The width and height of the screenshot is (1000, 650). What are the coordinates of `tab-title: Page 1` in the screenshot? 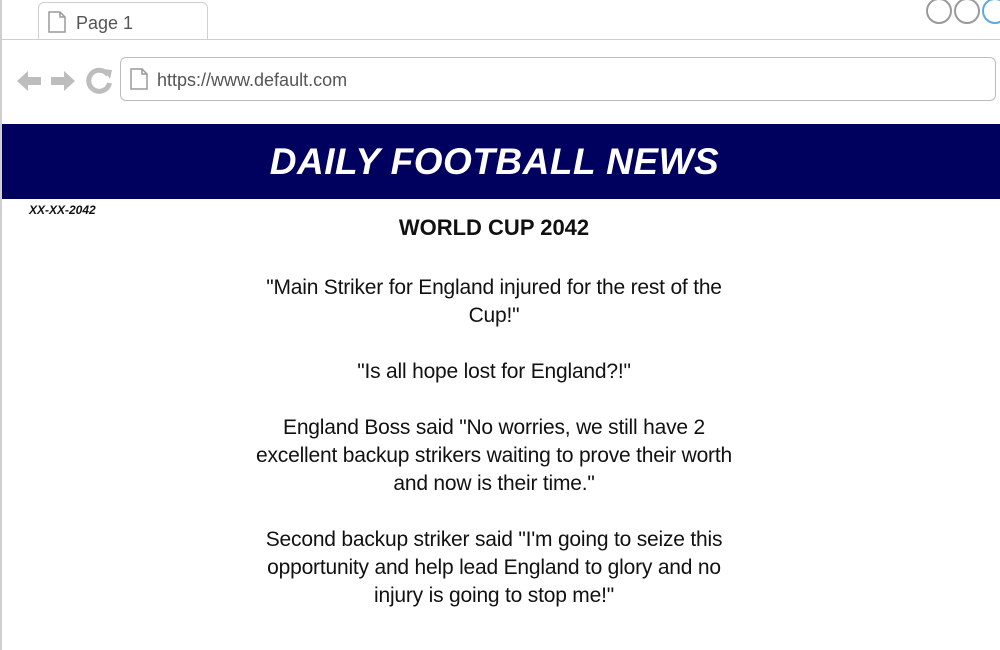 It's located at (105, 23).